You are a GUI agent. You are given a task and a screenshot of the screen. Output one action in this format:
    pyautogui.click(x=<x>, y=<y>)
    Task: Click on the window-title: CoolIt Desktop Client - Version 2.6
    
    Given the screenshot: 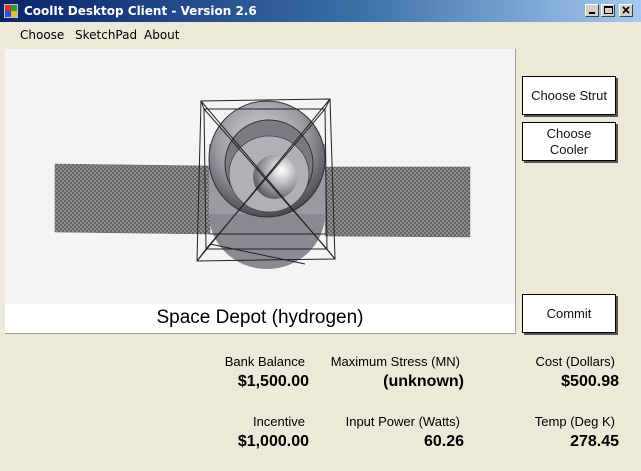 What is the action you would take?
    pyautogui.click(x=140, y=11)
    